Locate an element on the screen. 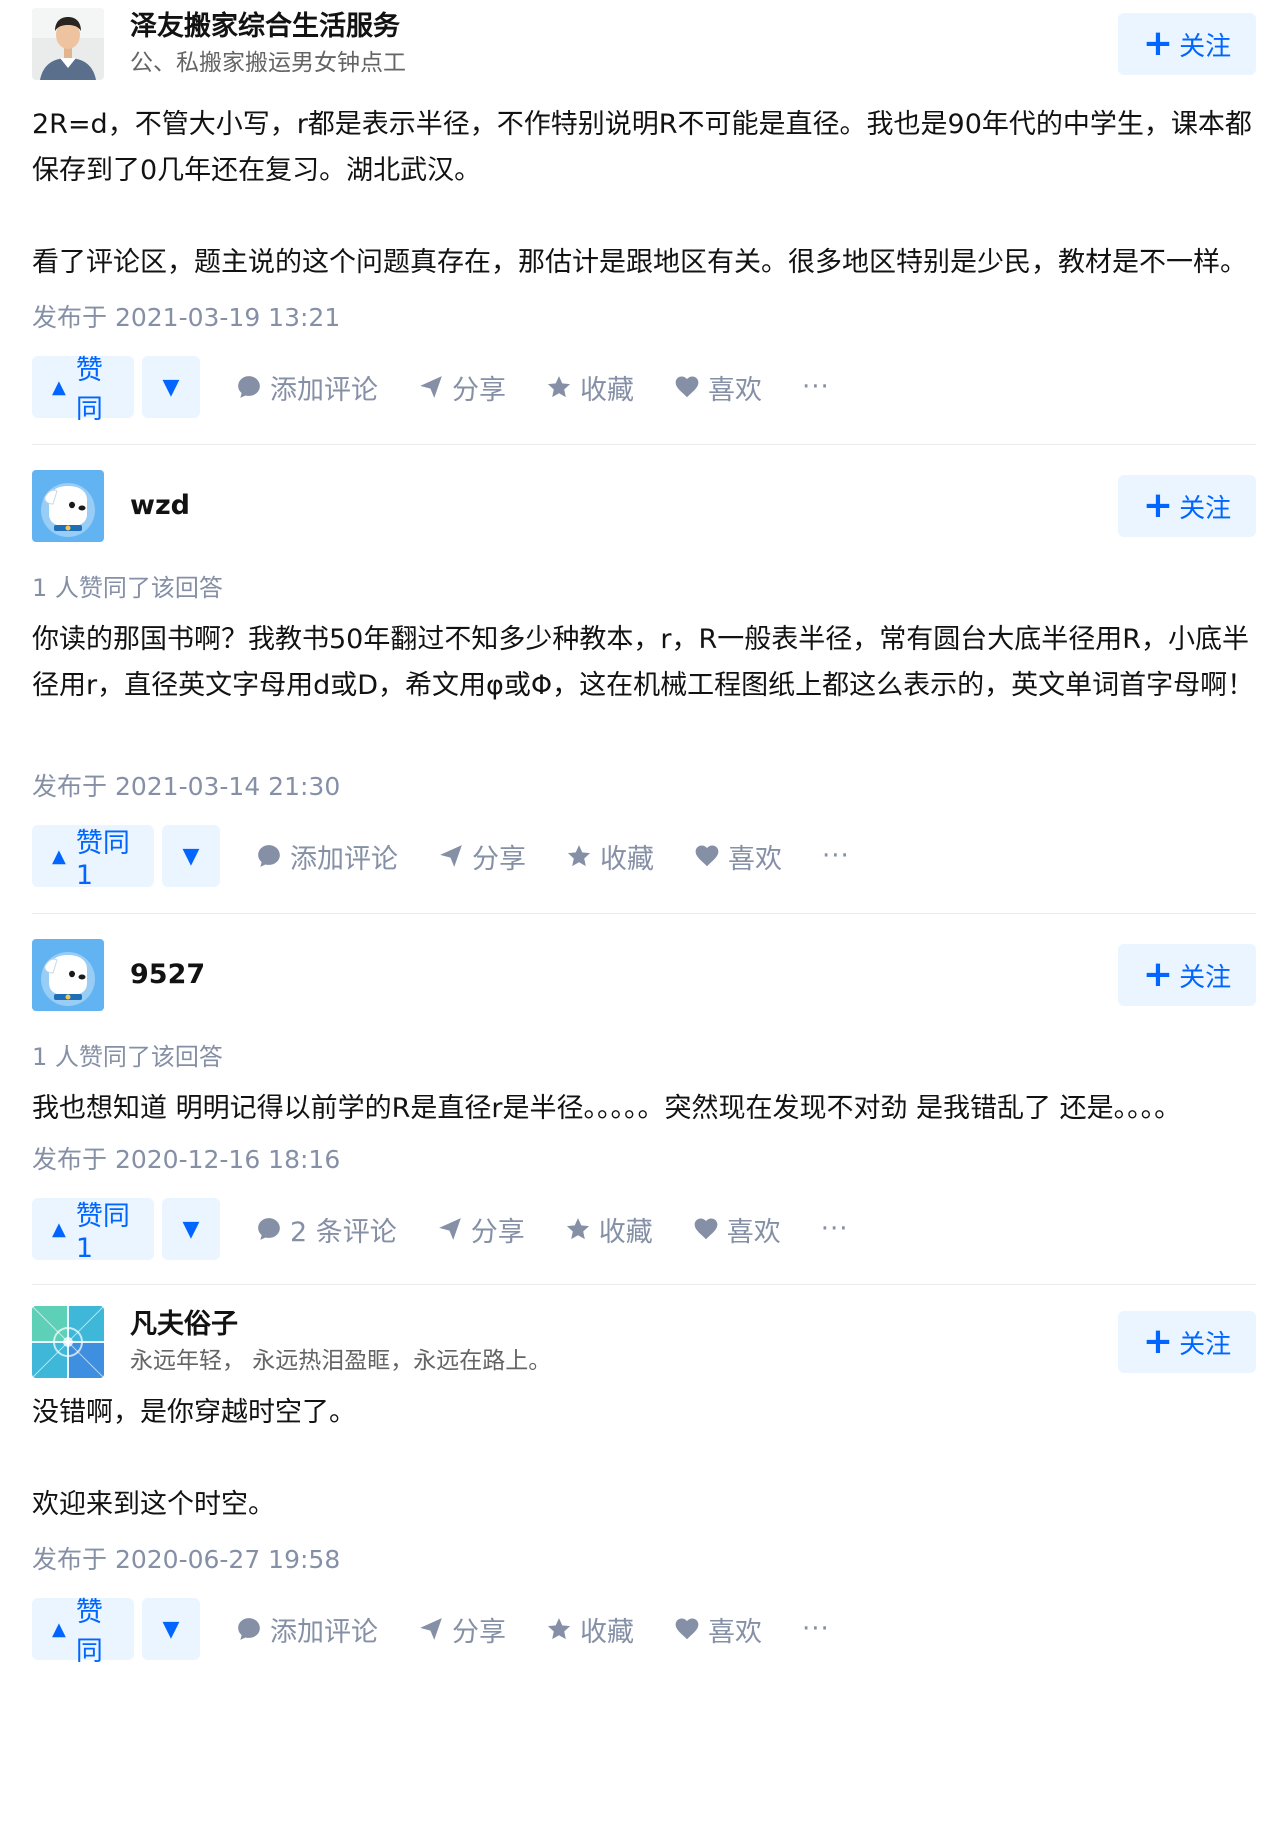 This screenshot has height=1836, width=1286. man-photo-avatar is located at coordinates (68, 44).